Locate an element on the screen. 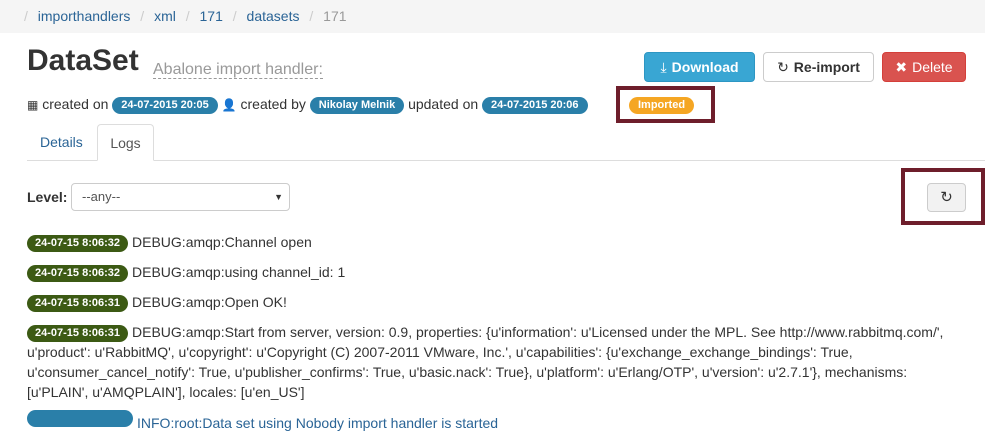  updated-on-label: updated on is located at coordinates (443, 104).